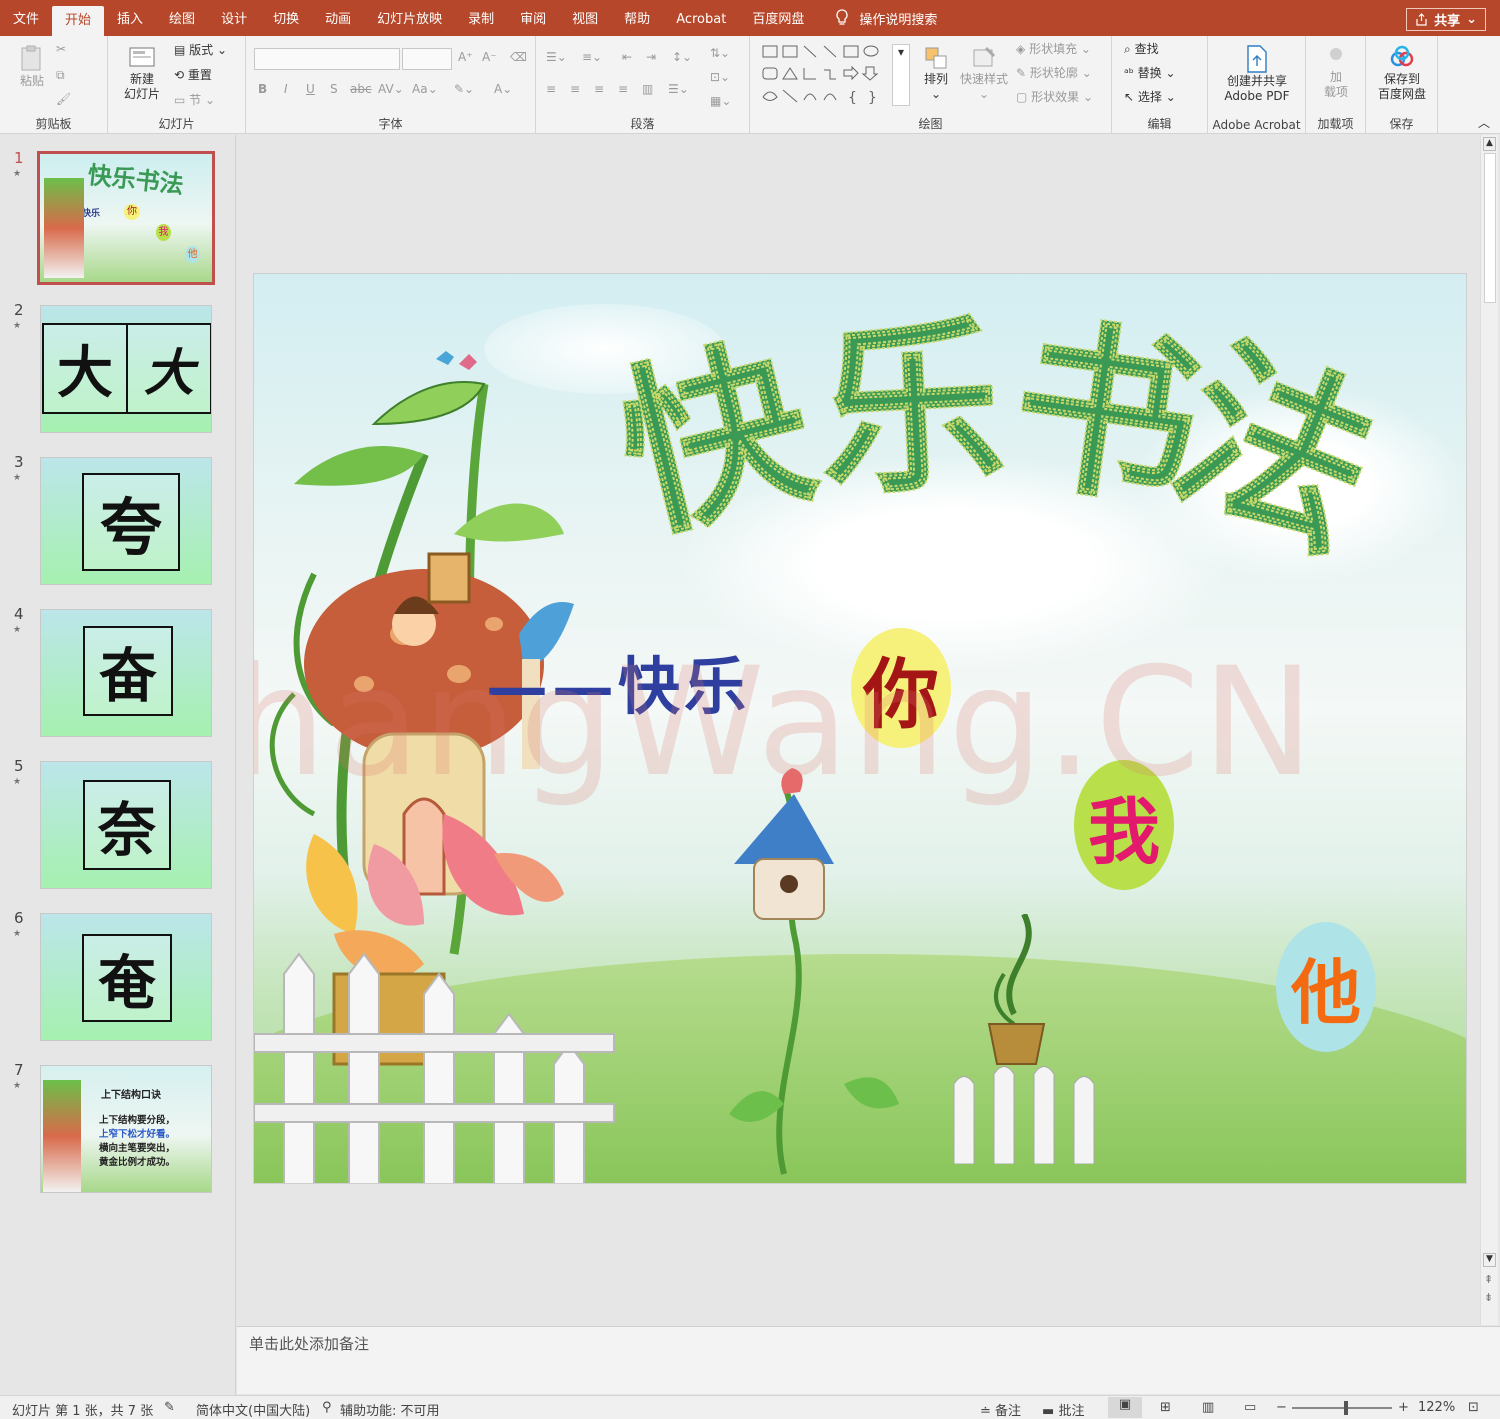 This screenshot has width=1500, height=1419. I want to click on shrink-font-icon: A⁻, so click(489, 57).